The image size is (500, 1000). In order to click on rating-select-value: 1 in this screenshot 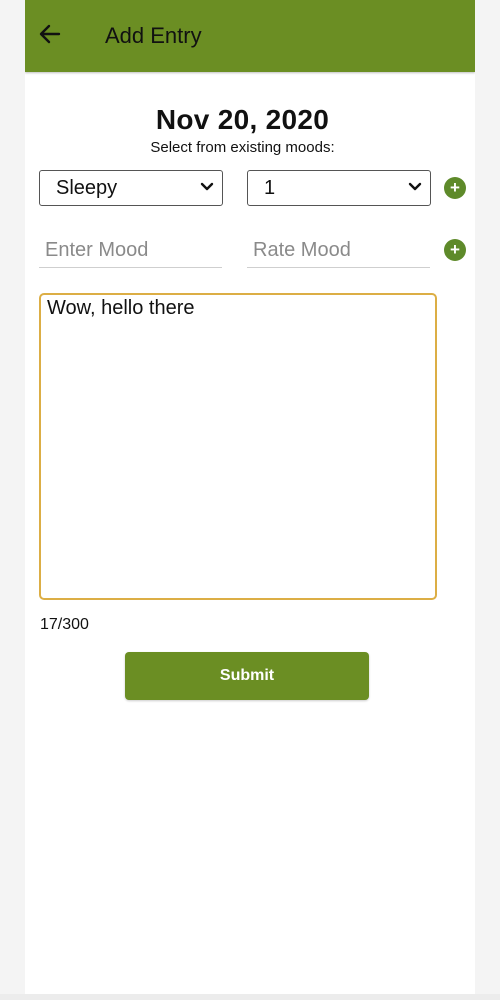, I will do `click(270, 188)`.